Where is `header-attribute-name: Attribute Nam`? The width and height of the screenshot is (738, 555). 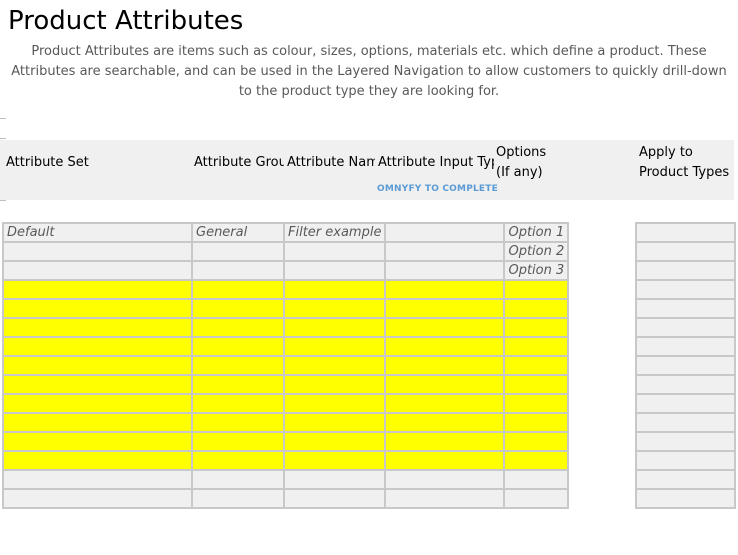 header-attribute-name: Attribute Nam is located at coordinates (331, 162).